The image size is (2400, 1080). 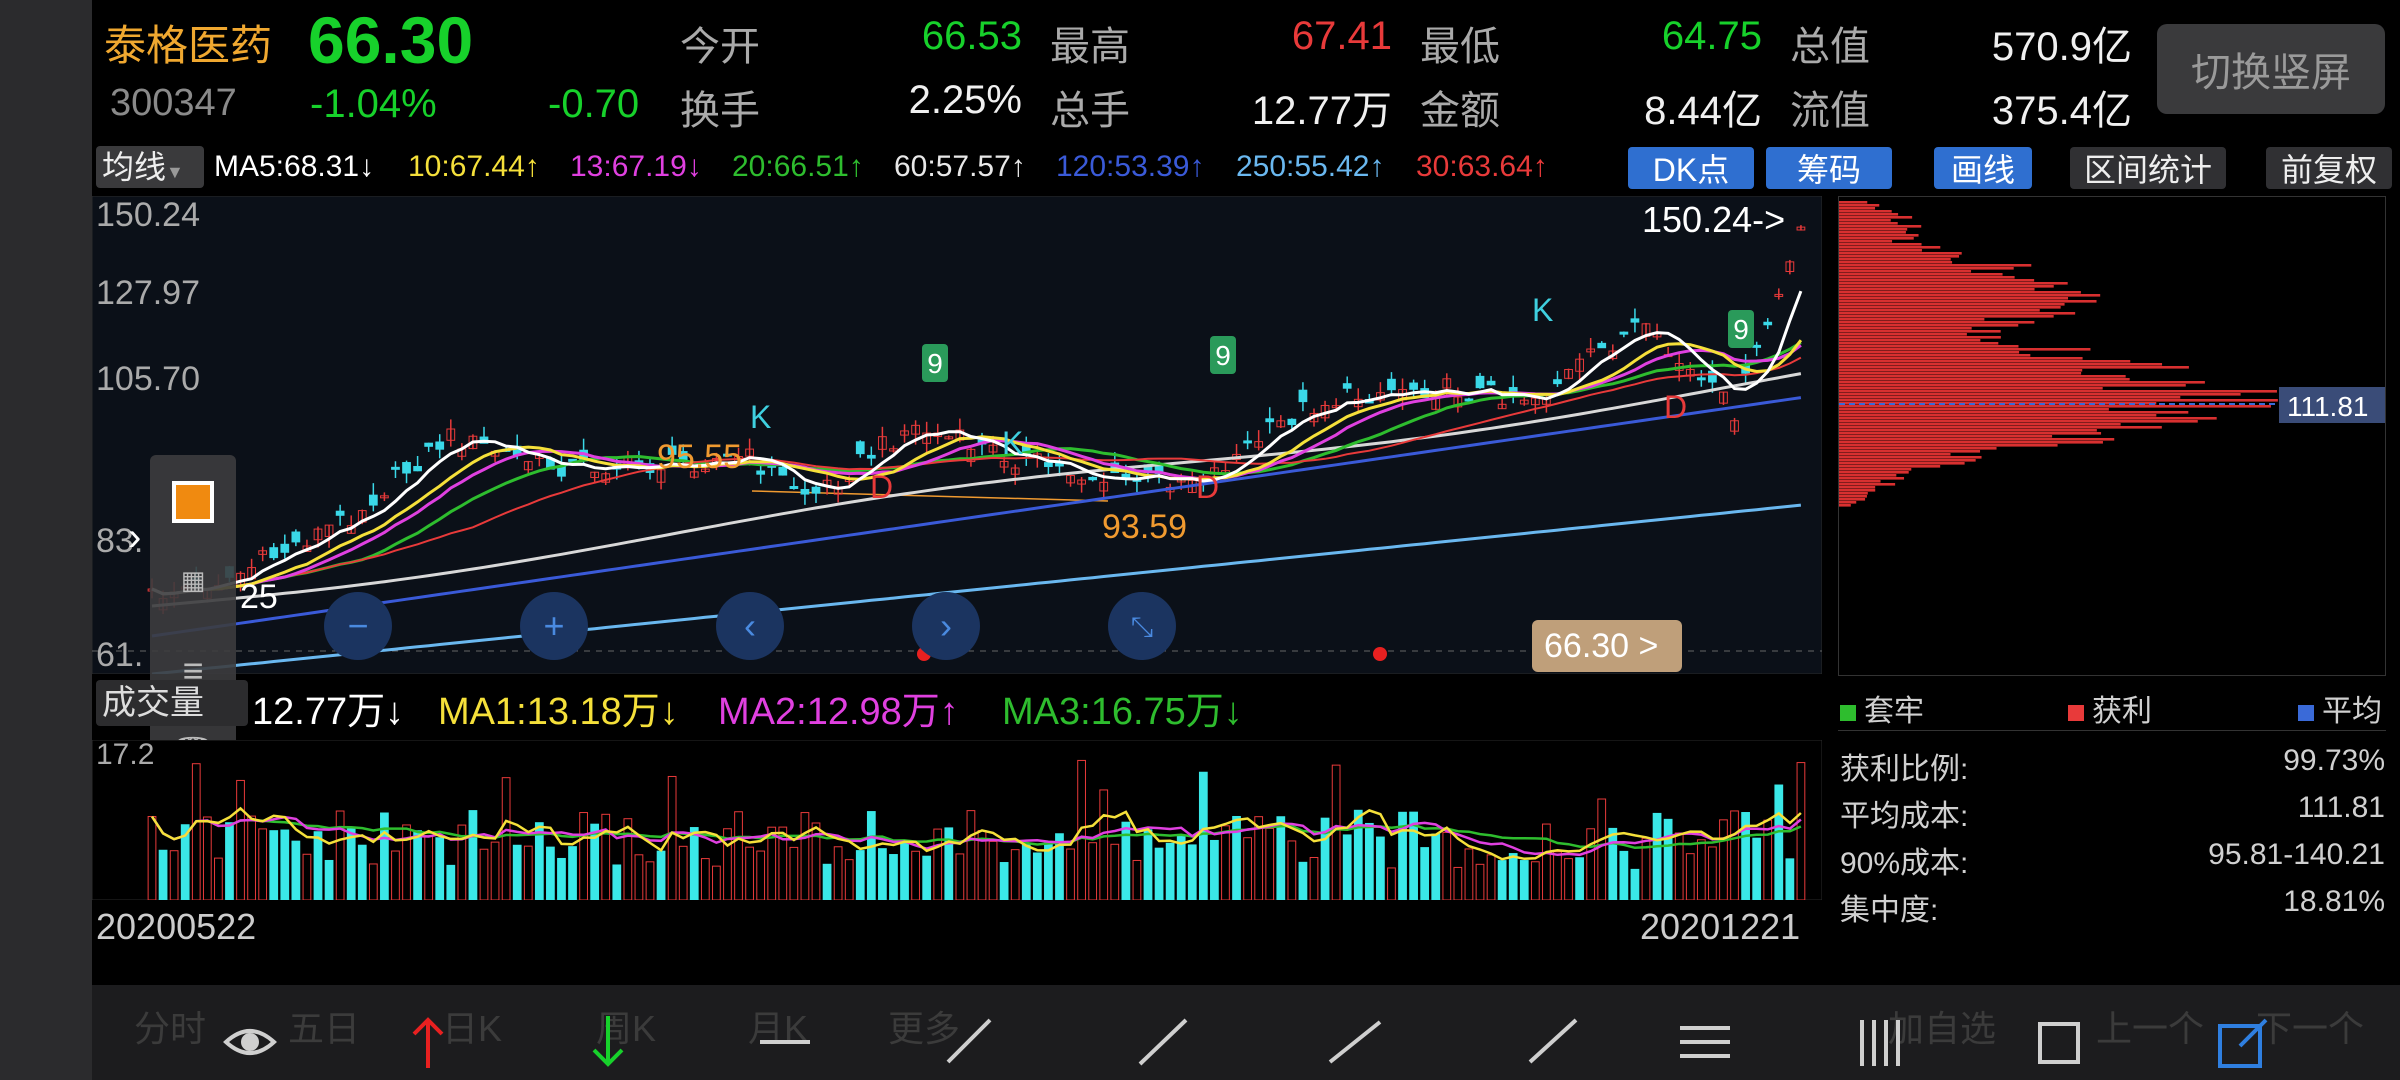 I want to click on adjust-button: 前复权, so click(x=2329, y=168).